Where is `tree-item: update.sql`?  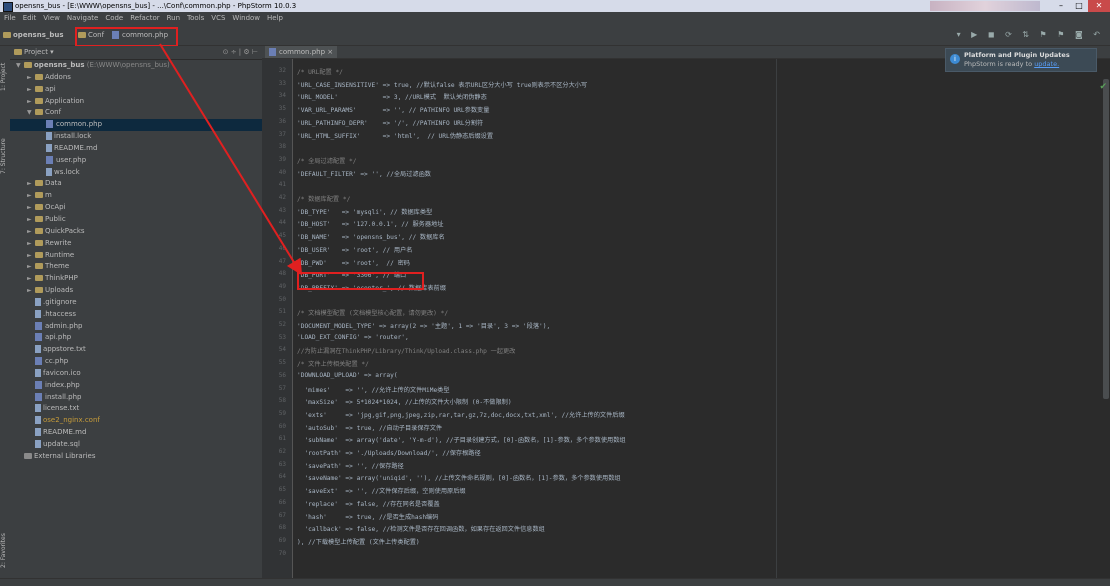
tree-item: update.sql is located at coordinates (136, 445).